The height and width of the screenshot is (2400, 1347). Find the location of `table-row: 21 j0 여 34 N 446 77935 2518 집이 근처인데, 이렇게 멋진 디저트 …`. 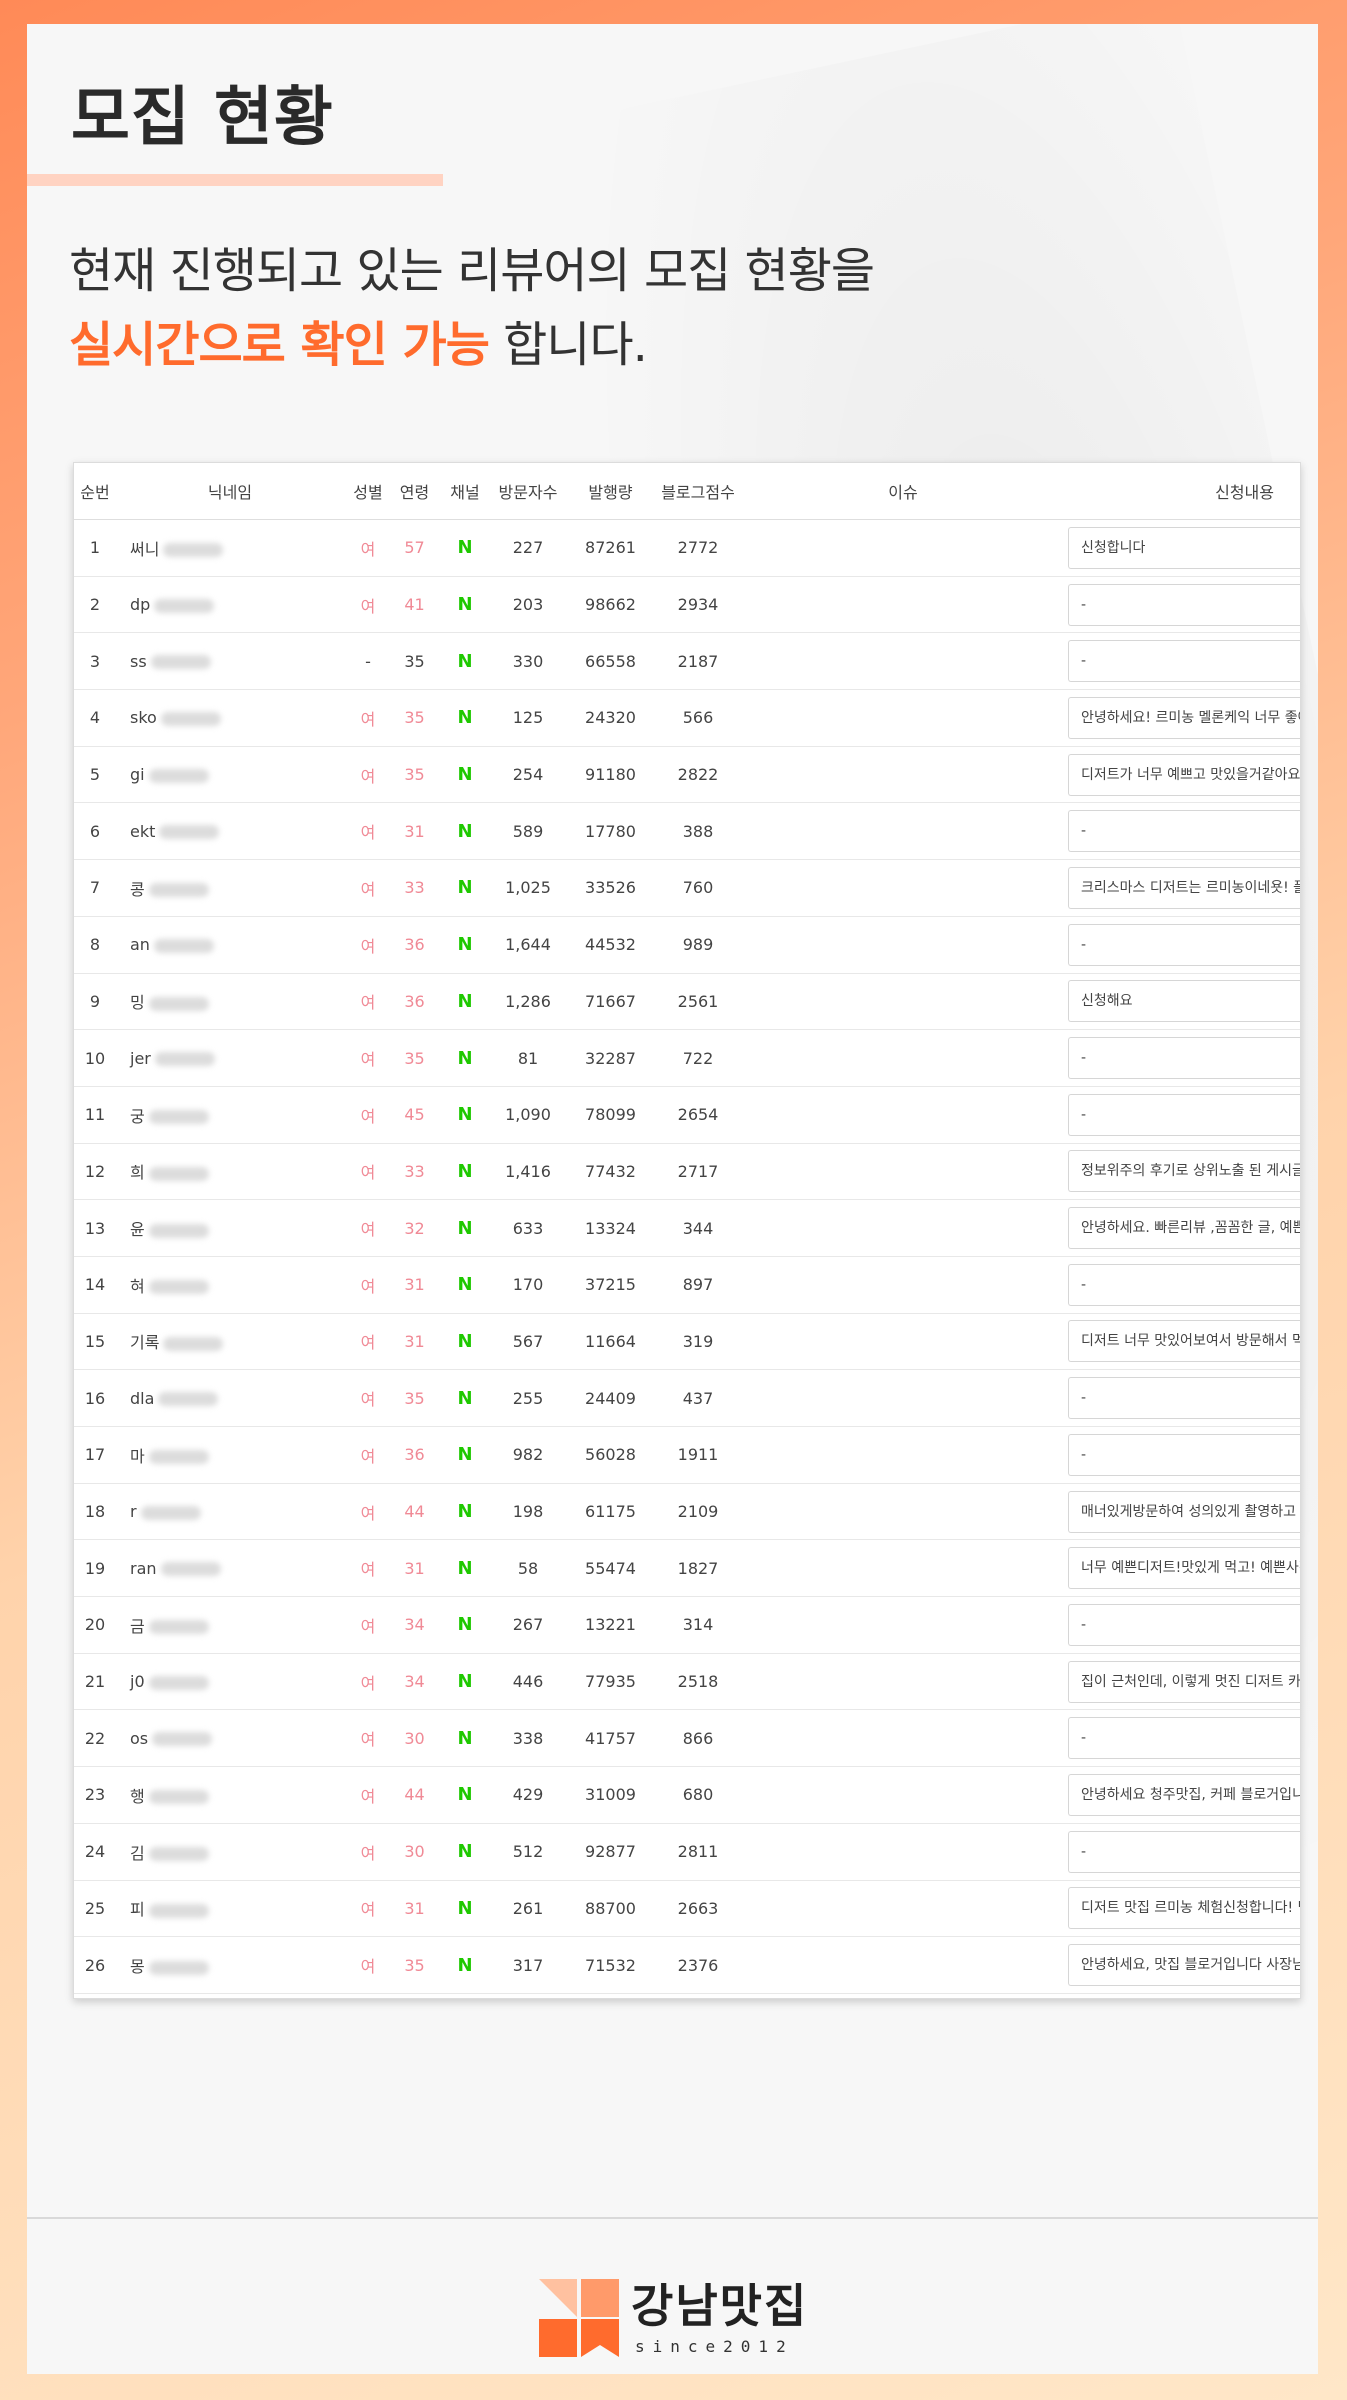

table-row: 21 j0 여 34 N 446 77935 2518 집이 근처인데, 이렇게 멋진 디저트 … is located at coordinates (687, 1682).